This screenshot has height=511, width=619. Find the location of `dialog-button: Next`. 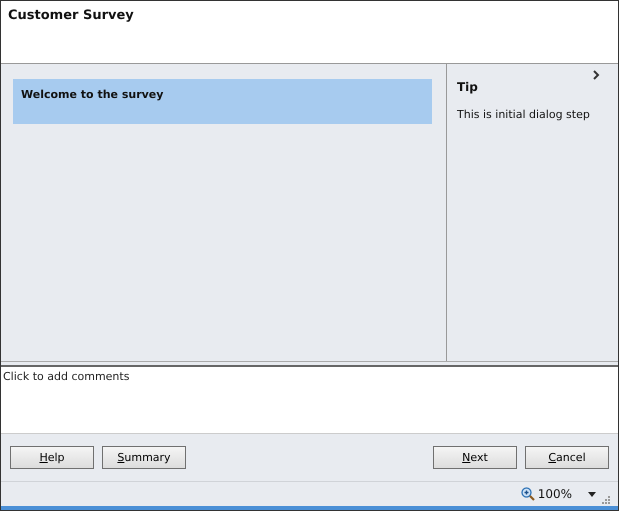

dialog-button: Next is located at coordinates (475, 457).